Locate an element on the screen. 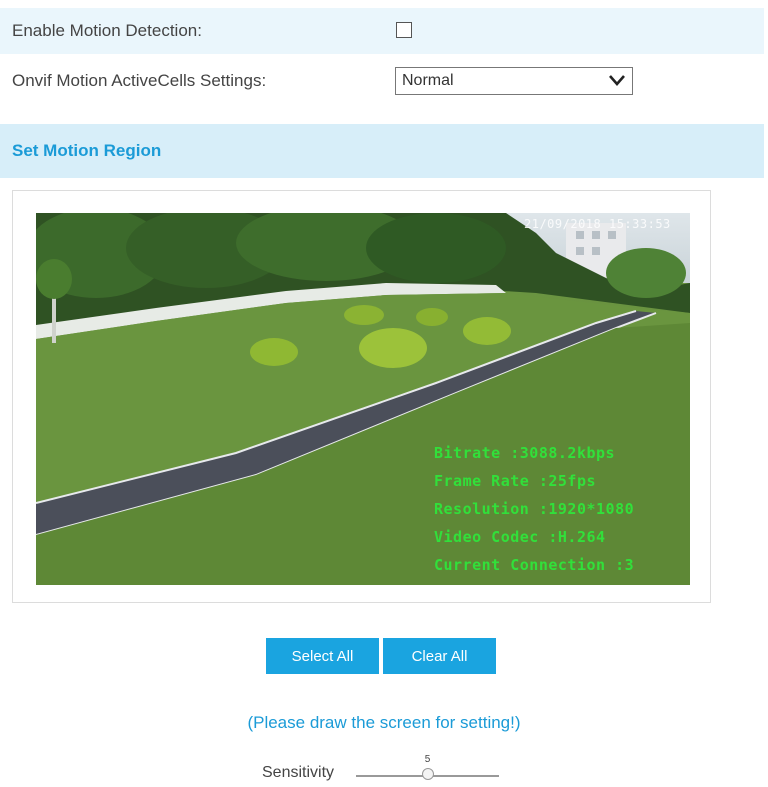 Image resolution: width=768 pixels, height=787 pixels. select-all-button: Select All is located at coordinates (322, 656).